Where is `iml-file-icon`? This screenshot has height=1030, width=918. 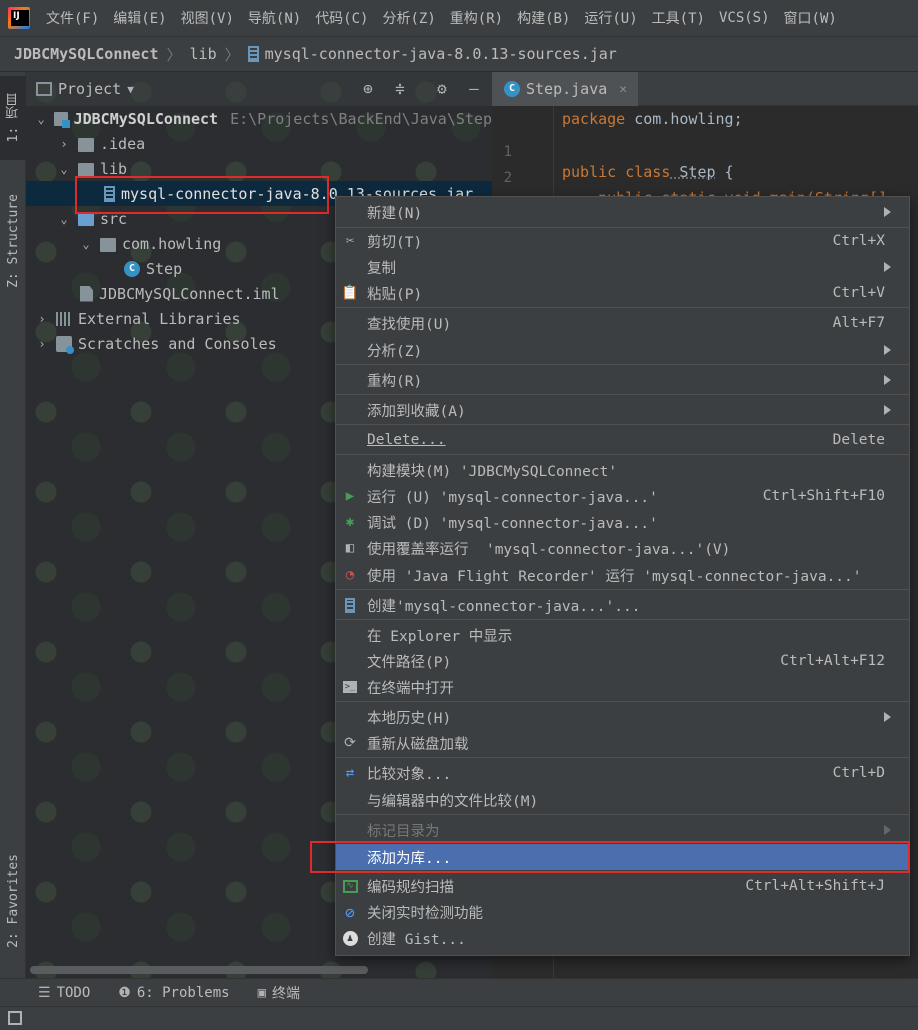 iml-file-icon is located at coordinates (86, 293).